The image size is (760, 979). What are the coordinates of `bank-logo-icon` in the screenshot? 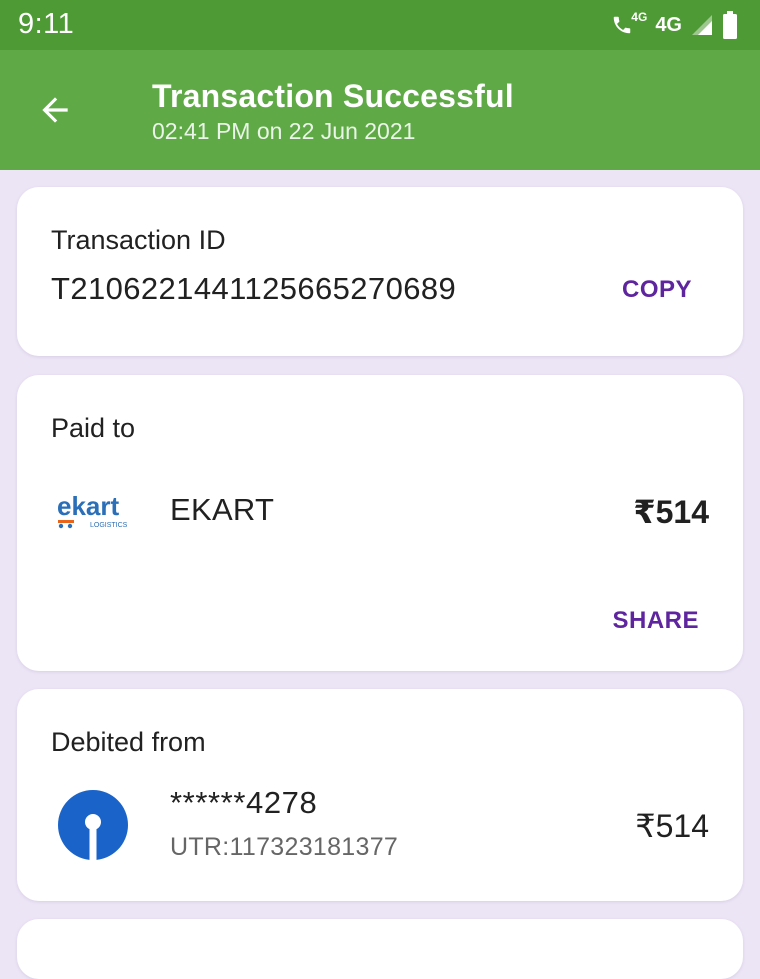 It's located at (93, 825).